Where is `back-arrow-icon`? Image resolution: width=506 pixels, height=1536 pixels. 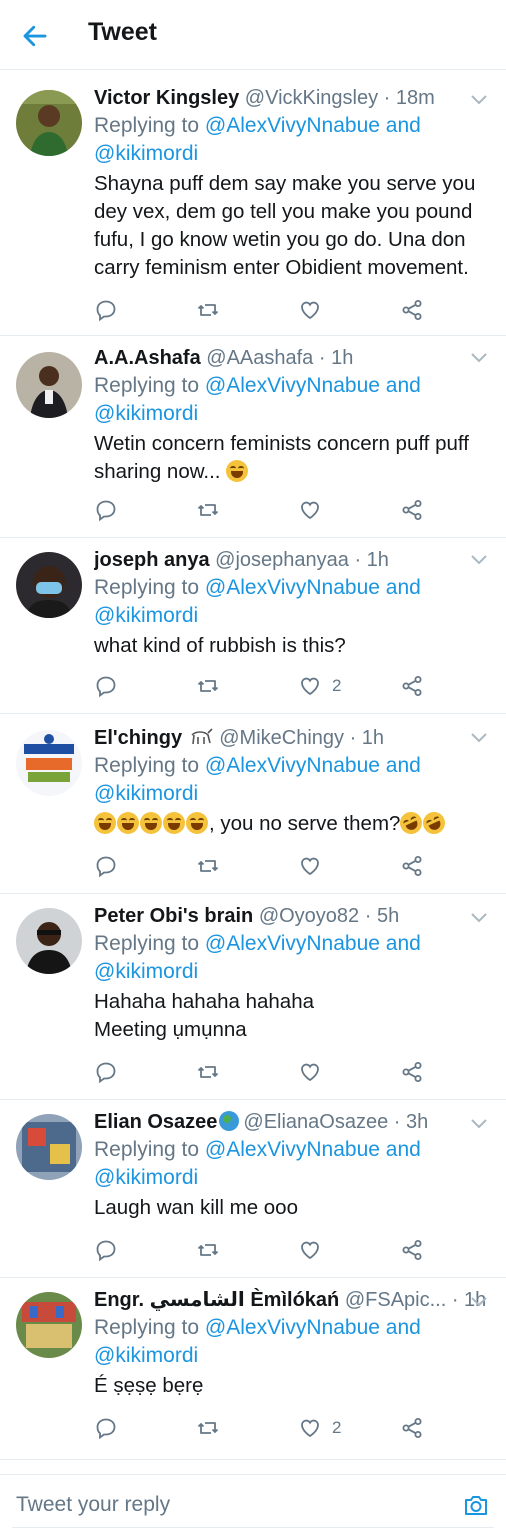
back-arrow-icon is located at coordinates (35, 36).